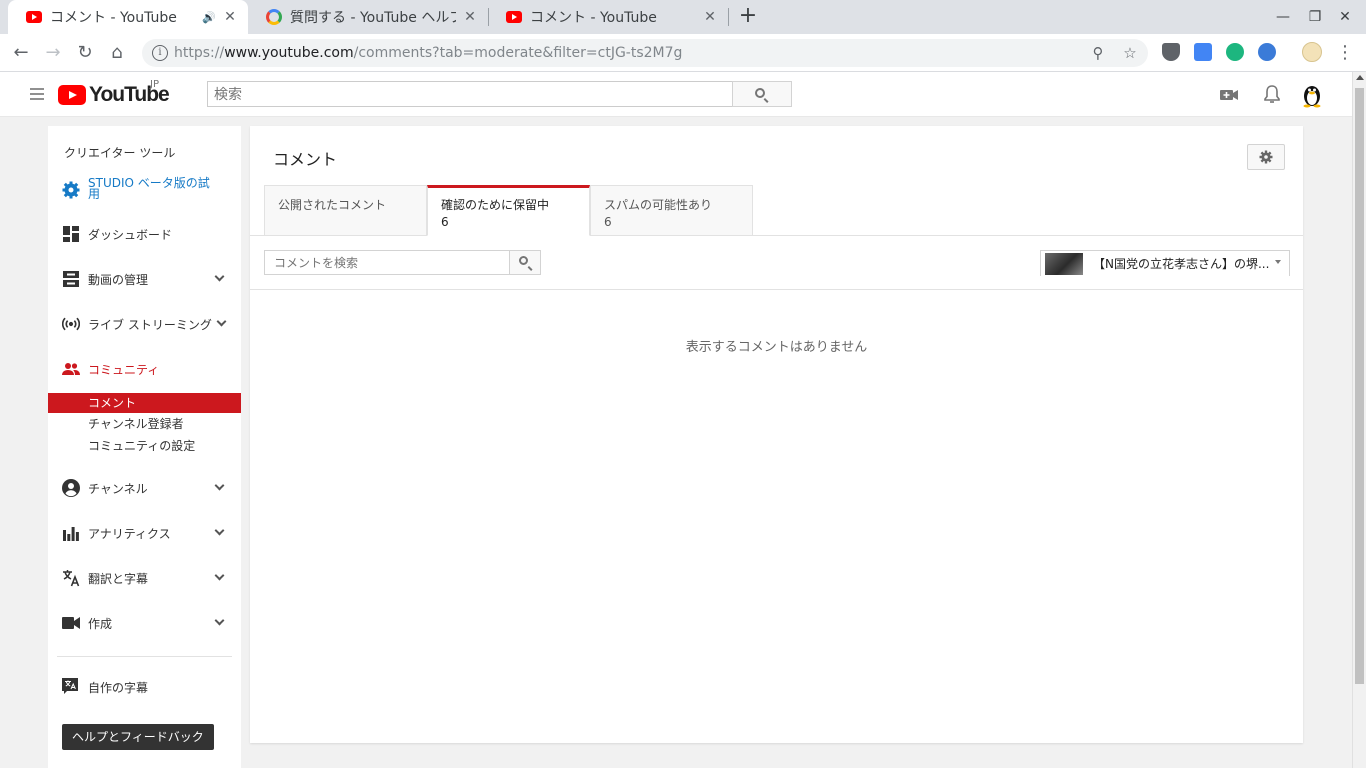  Describe the element at coordinates (154, 84) in the screenshot. I see `logo-region-label: JP` at that location.